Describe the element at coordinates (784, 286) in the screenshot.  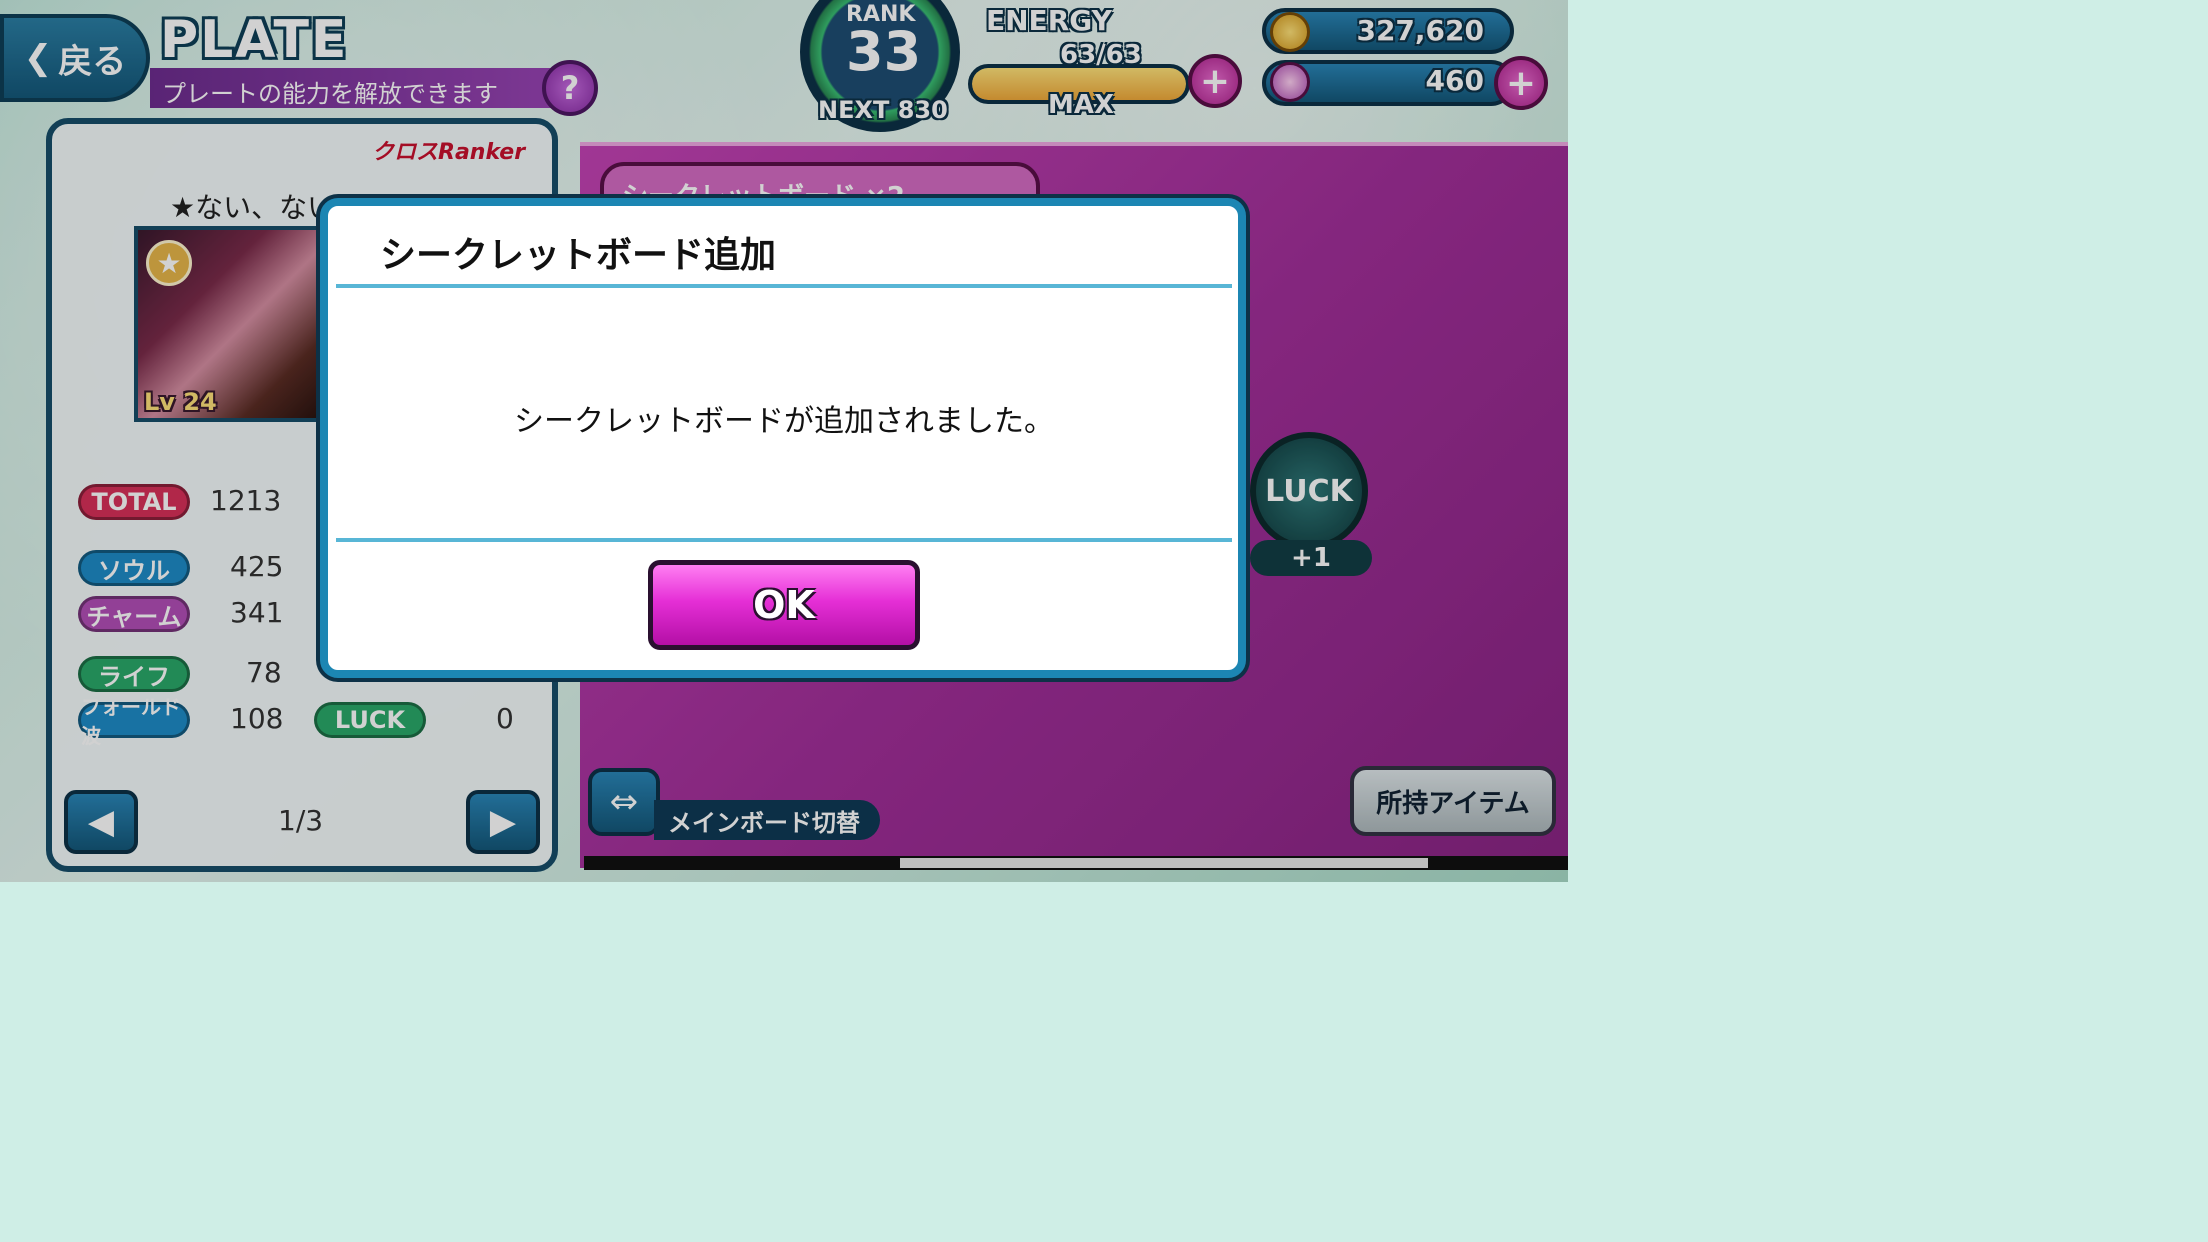
I see `dialog-divider-top` at that location.